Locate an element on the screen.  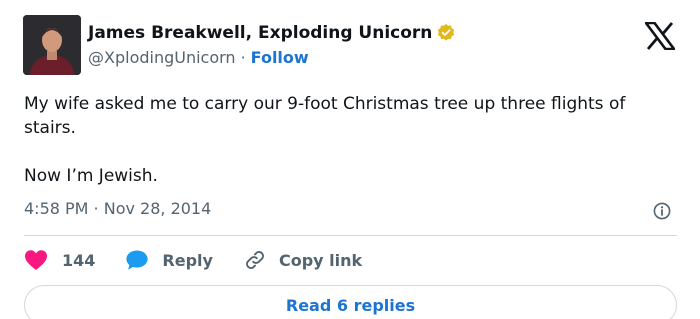
heart-icon is located at coordinates (36, 260).